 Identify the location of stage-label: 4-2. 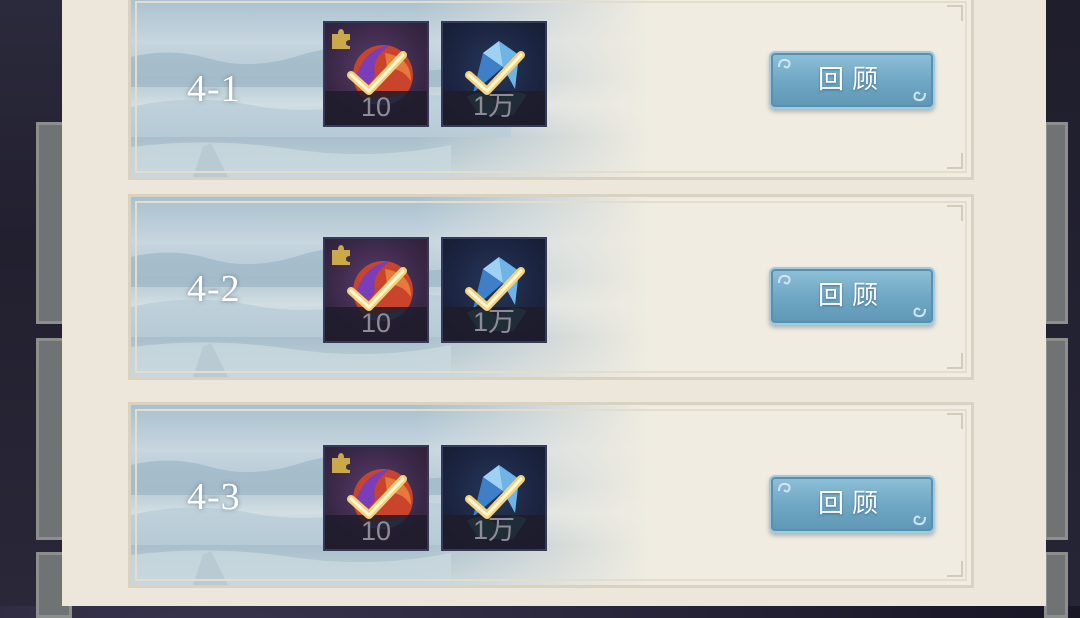
(214, 289).